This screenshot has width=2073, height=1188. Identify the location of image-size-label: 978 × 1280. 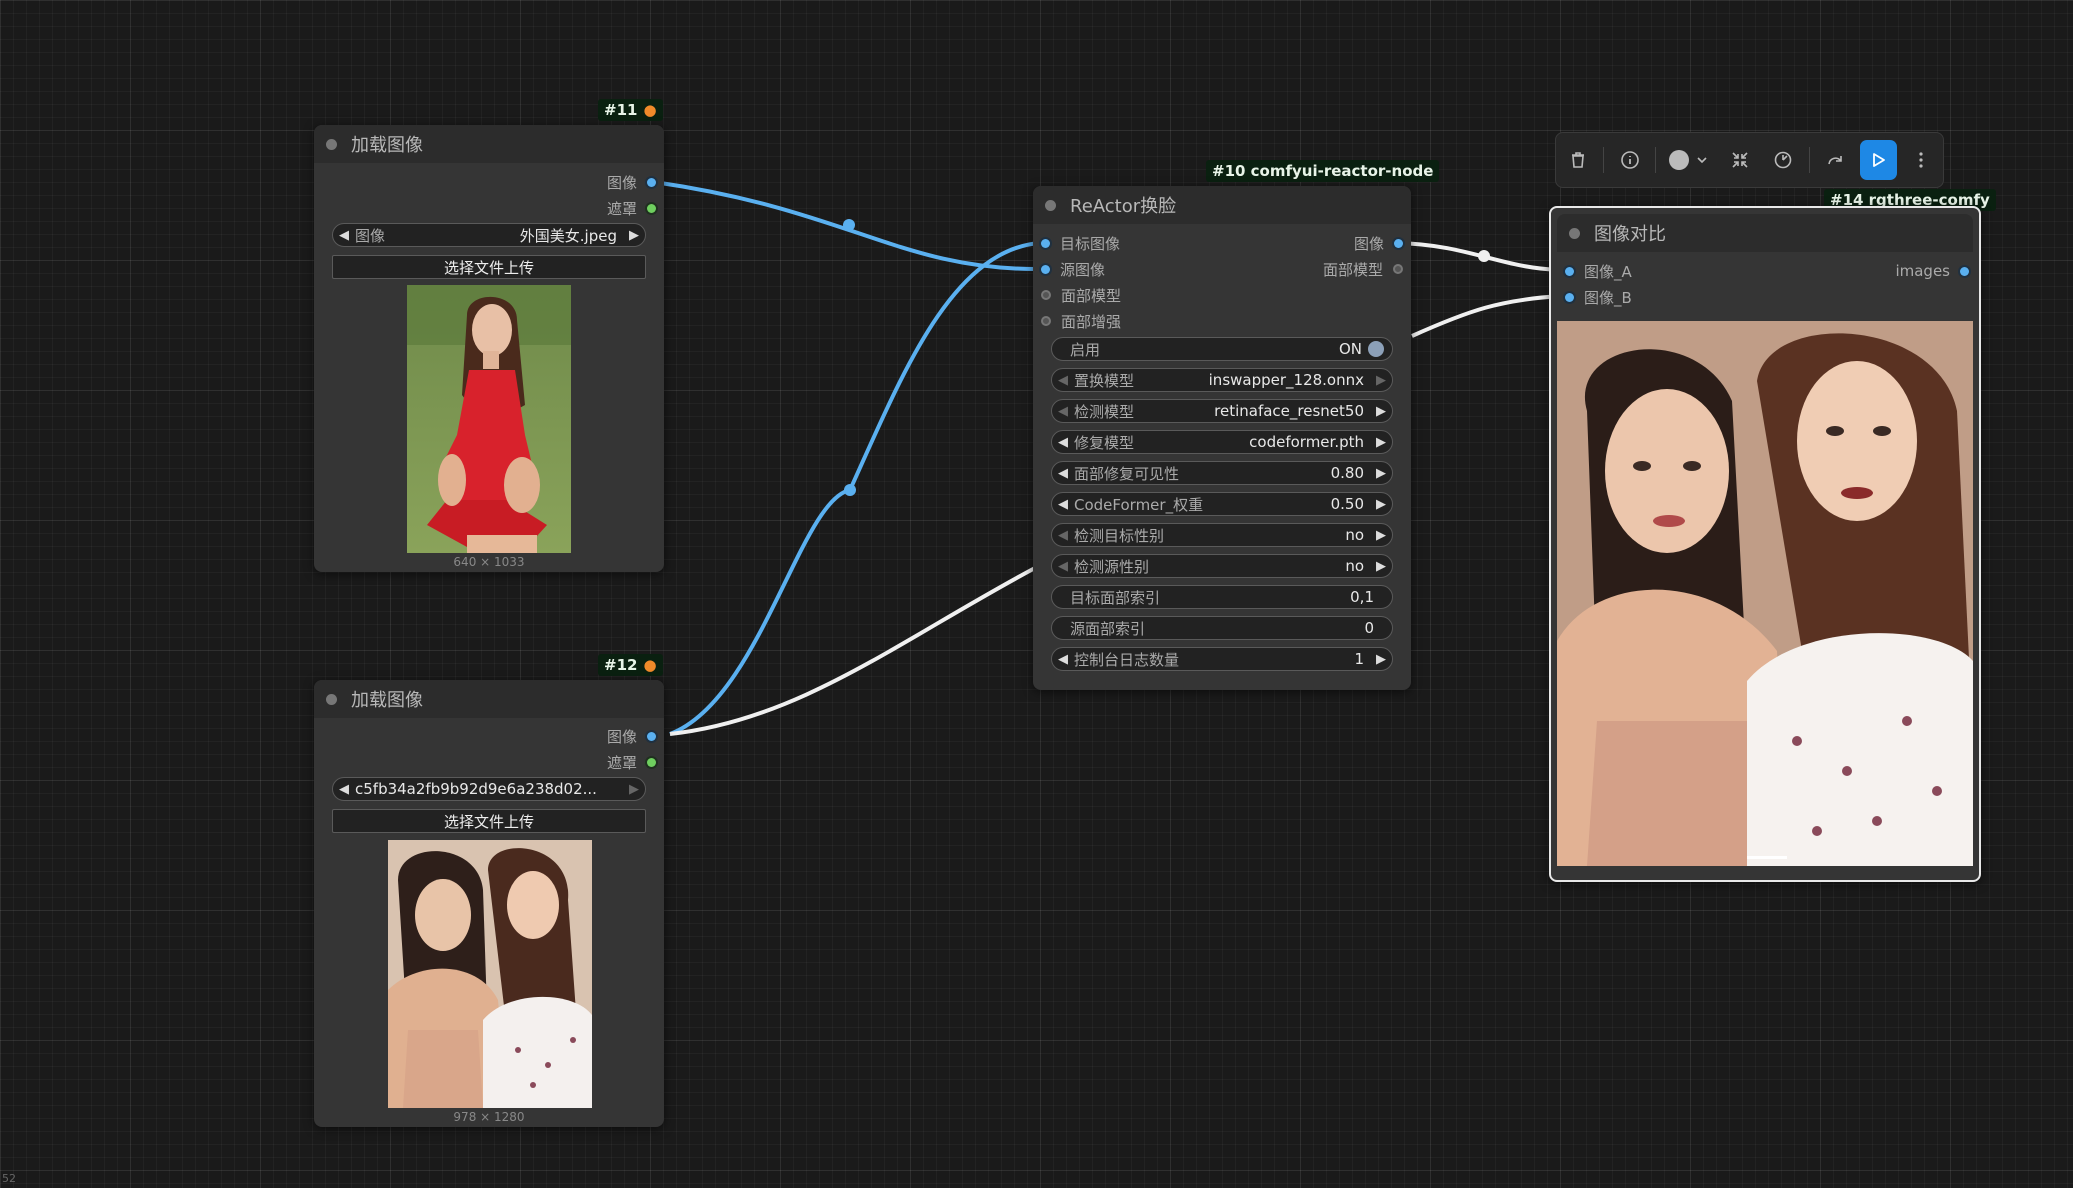
(489, 1117).